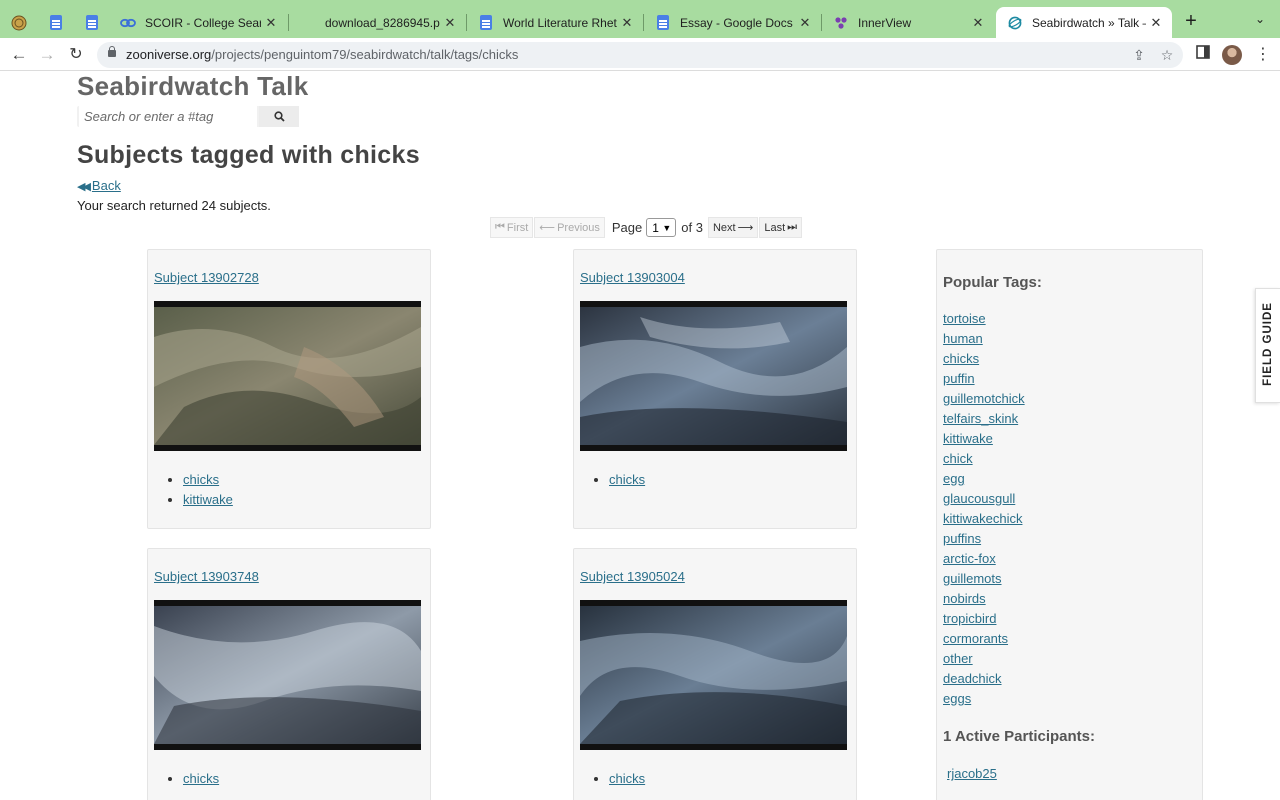 Image resolution: width=1280 pixels, height=800 pixels. I want to click on tab-title: Seabirdwatch » Talk —, so click(1089, 22).